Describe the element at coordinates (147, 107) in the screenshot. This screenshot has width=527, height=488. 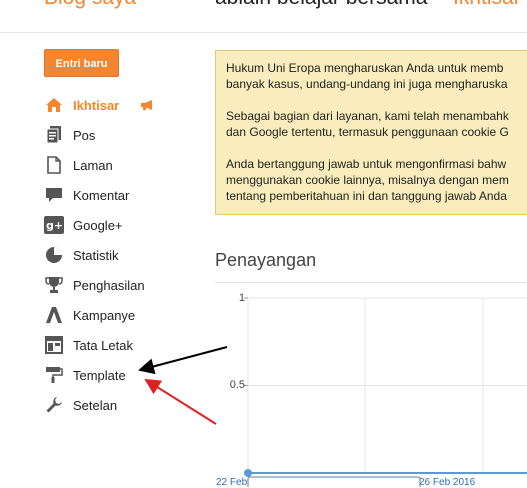
I see `megaphone-icon` at that location.